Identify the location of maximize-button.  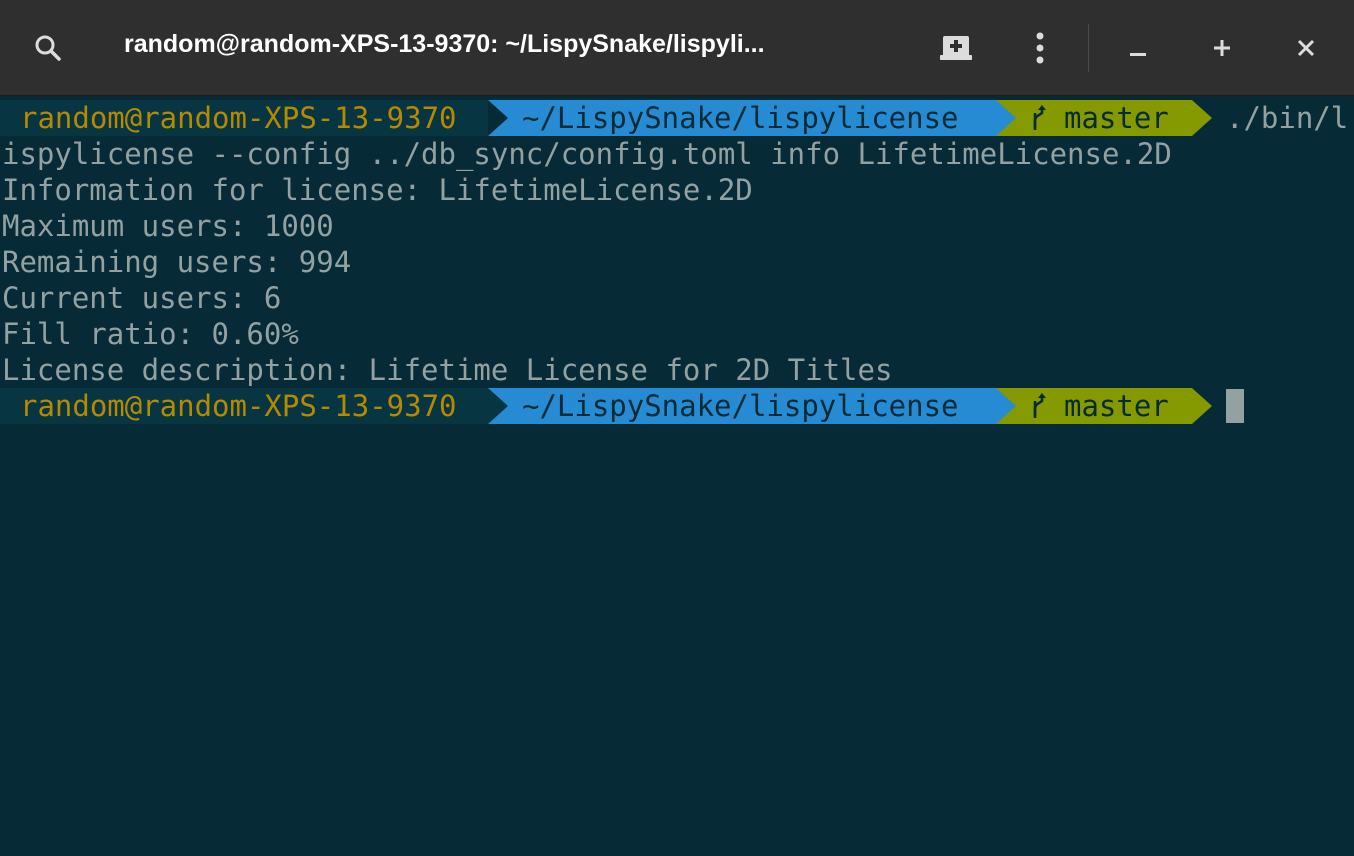
(1222, 48).